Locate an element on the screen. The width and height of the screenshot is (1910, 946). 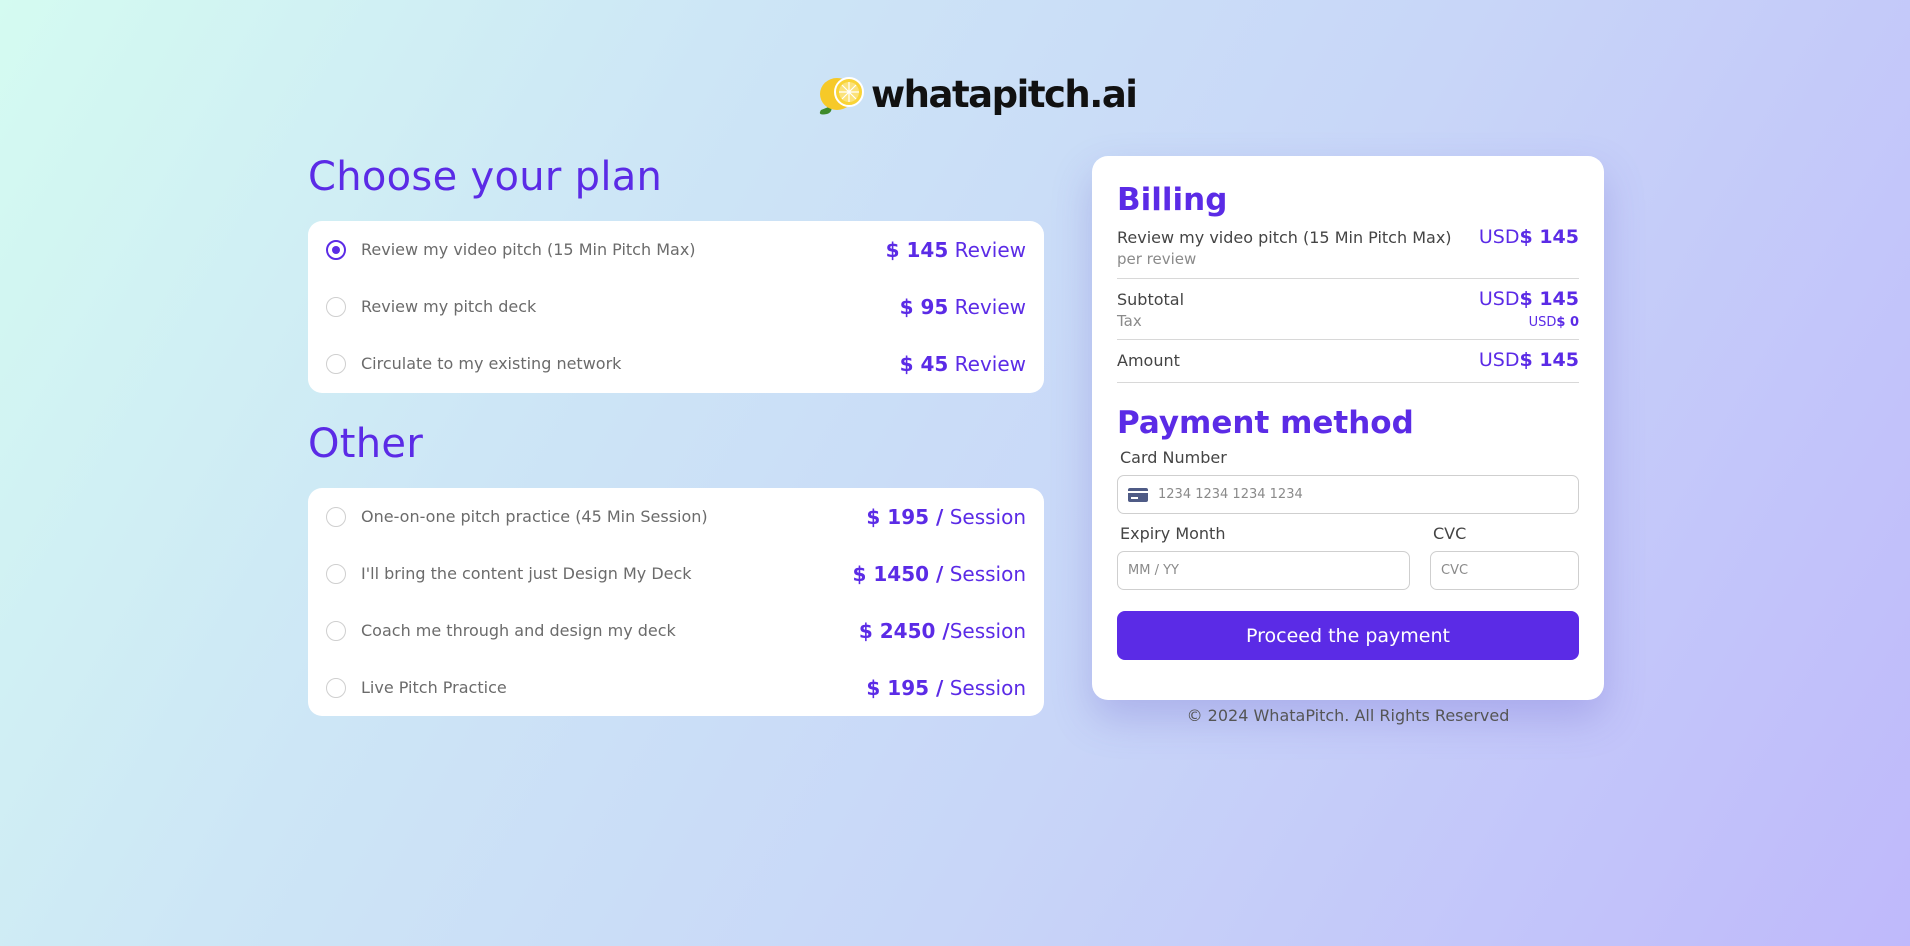
subtotal-price: USD$ 145 is located at coordinates (1529, 299).